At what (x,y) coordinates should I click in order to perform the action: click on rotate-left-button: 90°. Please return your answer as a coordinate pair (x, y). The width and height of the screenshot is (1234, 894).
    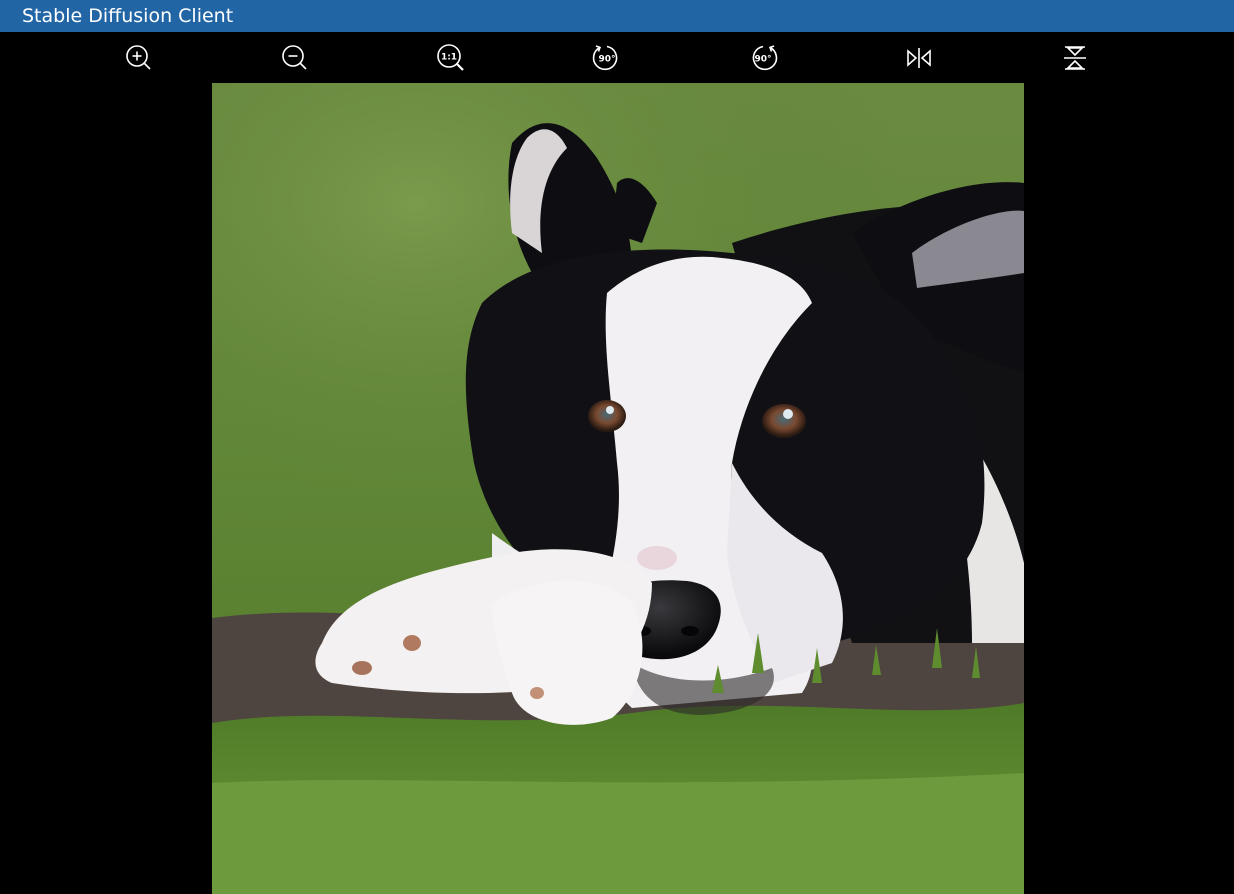
    Looking at the image, I should click on (607, 58).